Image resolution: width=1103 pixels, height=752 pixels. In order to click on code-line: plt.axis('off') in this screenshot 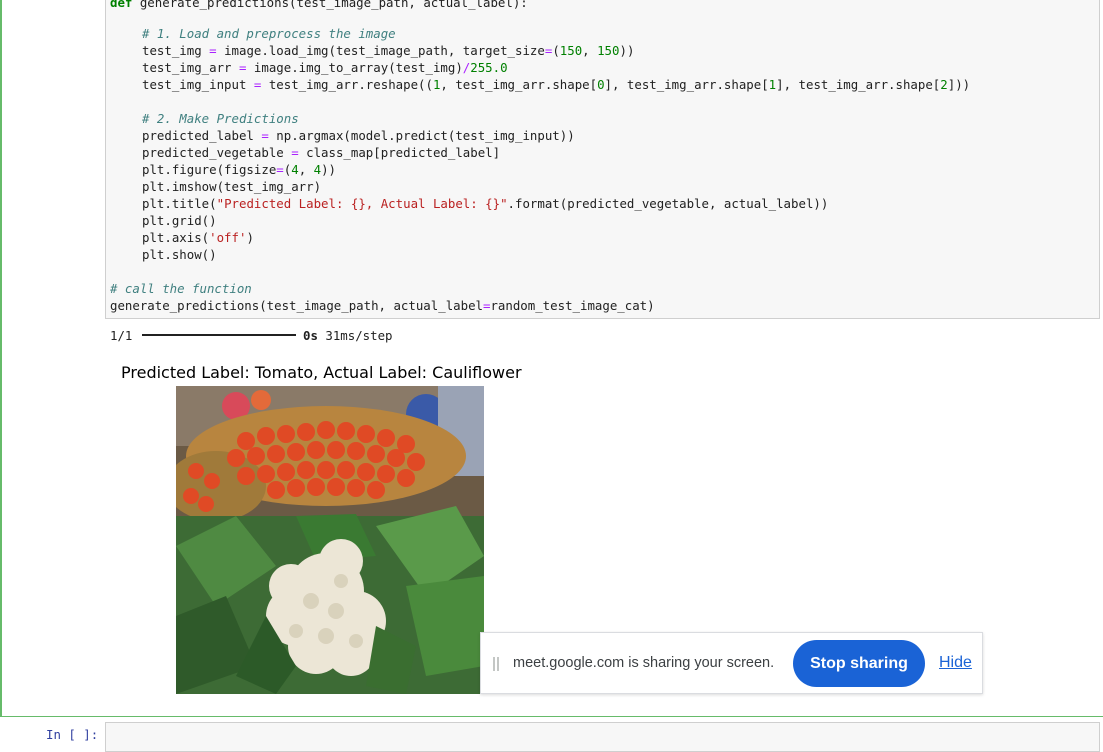, I will do `click(198, 237)`.